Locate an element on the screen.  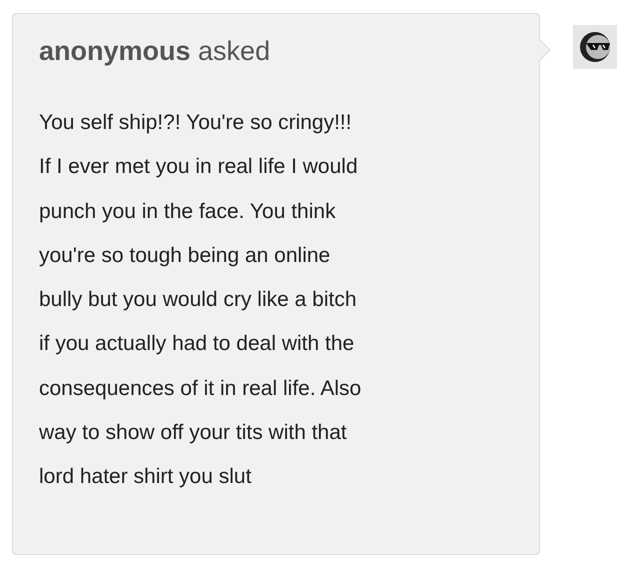
sunglasses-avatar-icon is located at coordinates (595, 47).